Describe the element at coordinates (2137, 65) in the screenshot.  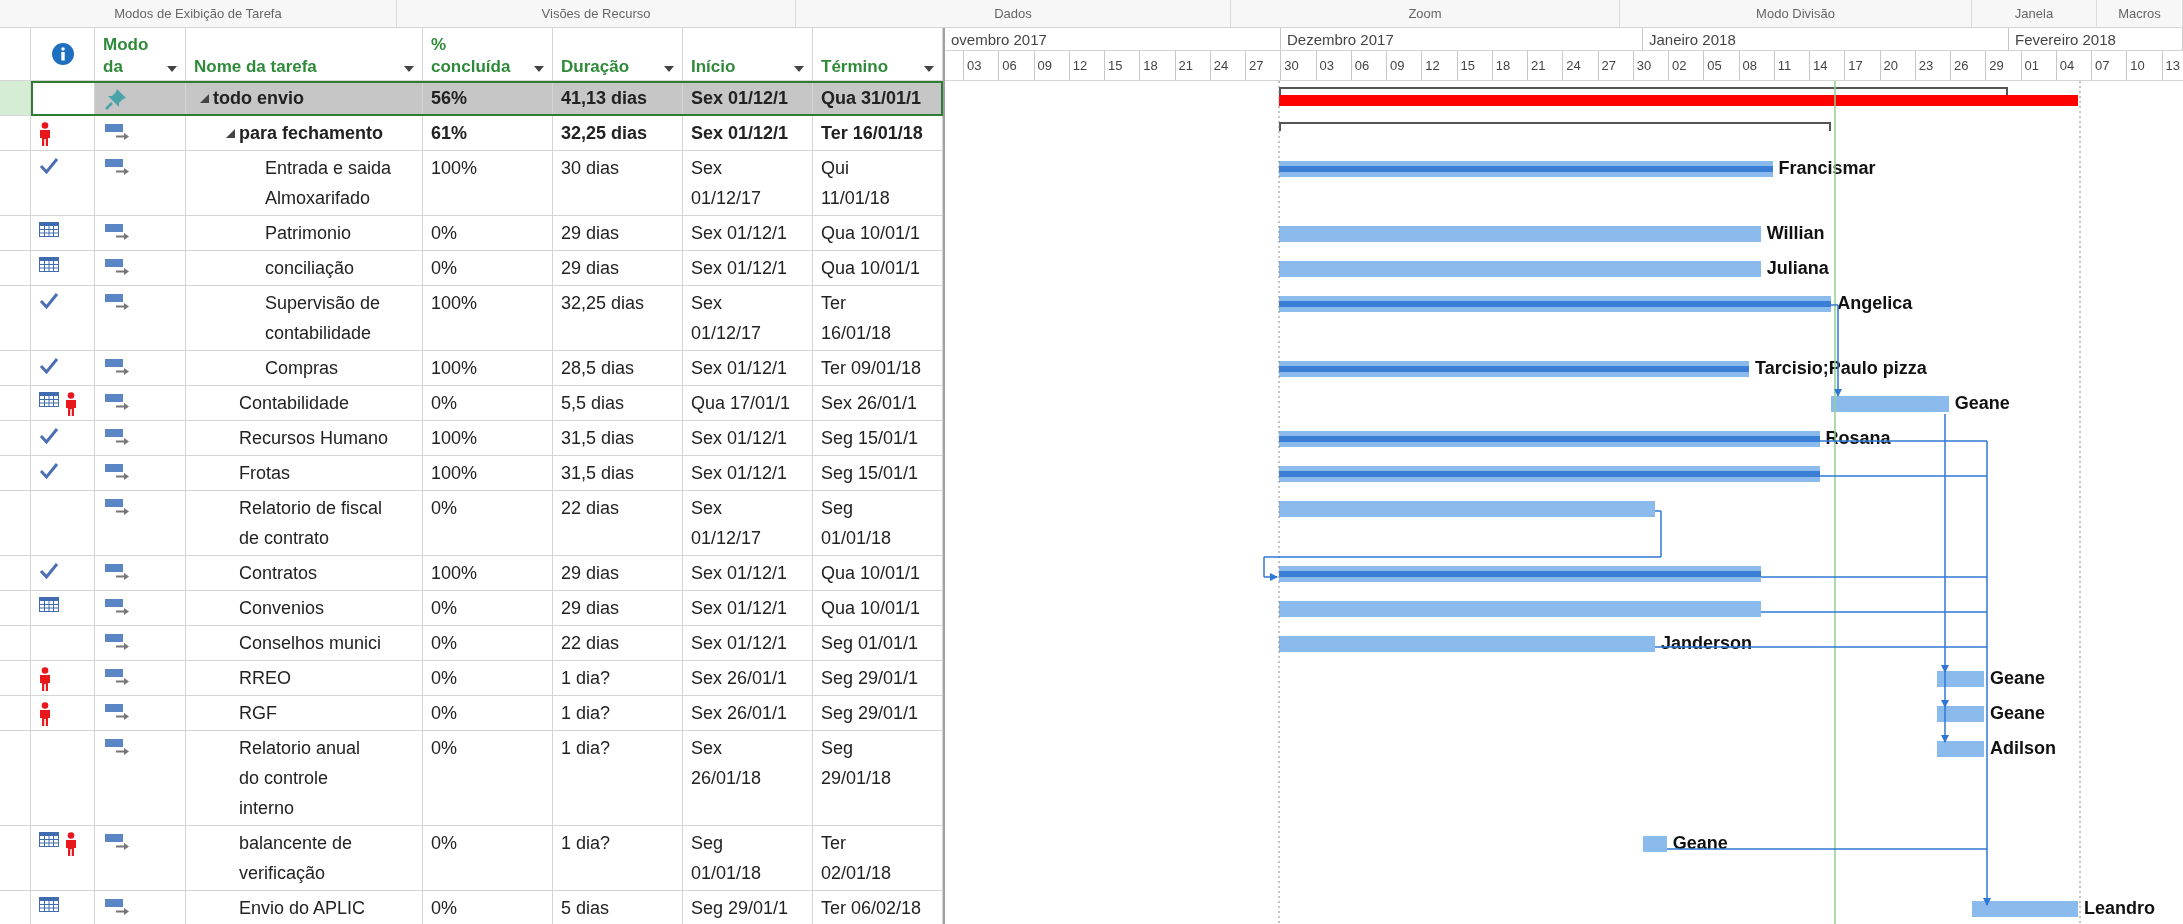
I see `day-label: 10` at that location.